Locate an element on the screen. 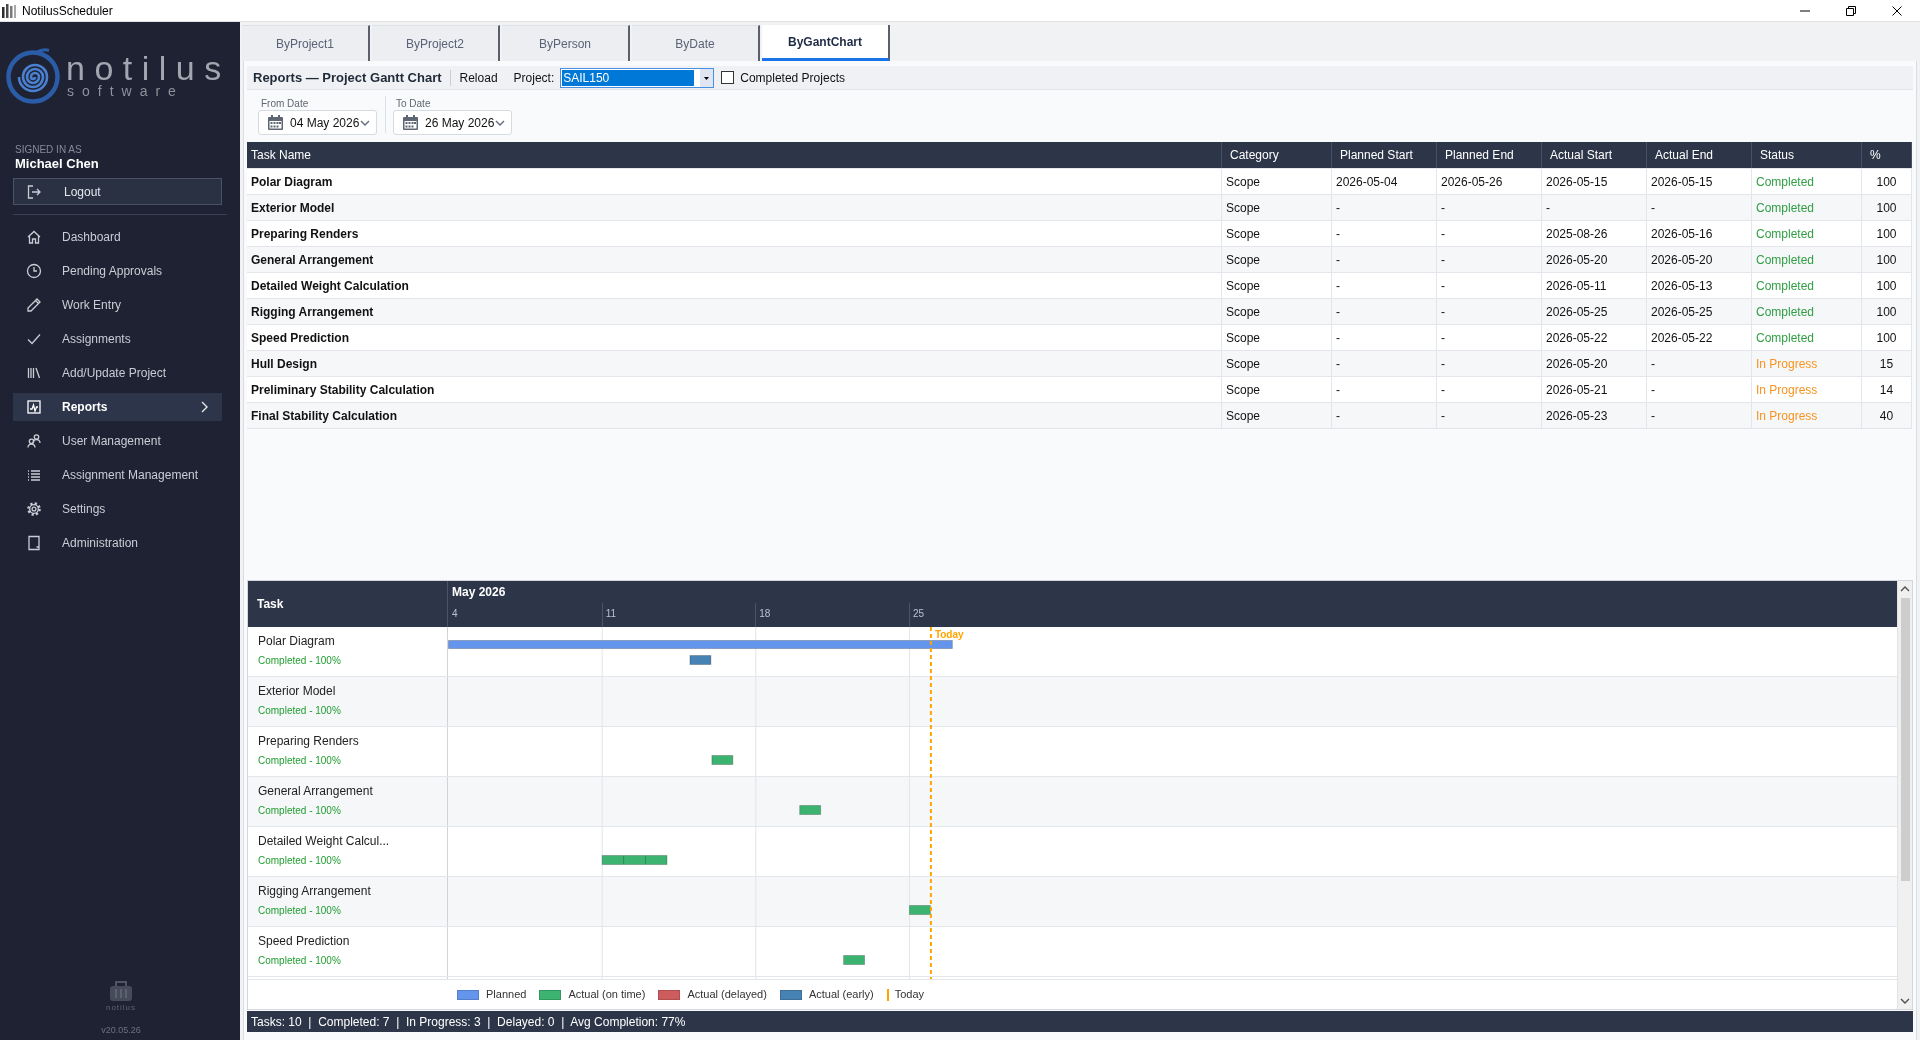 This screenshot has width=1920, height=1040. sidebar-item: User Management is located at coordinates (117, 441).